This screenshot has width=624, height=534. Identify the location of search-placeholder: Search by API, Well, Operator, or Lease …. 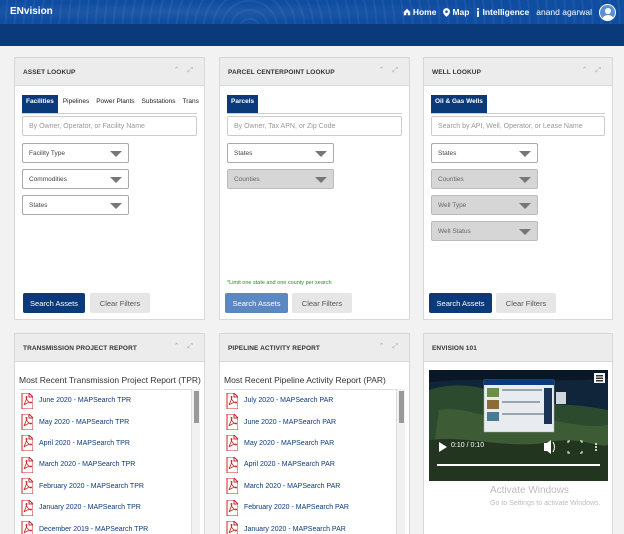
(510, 126).